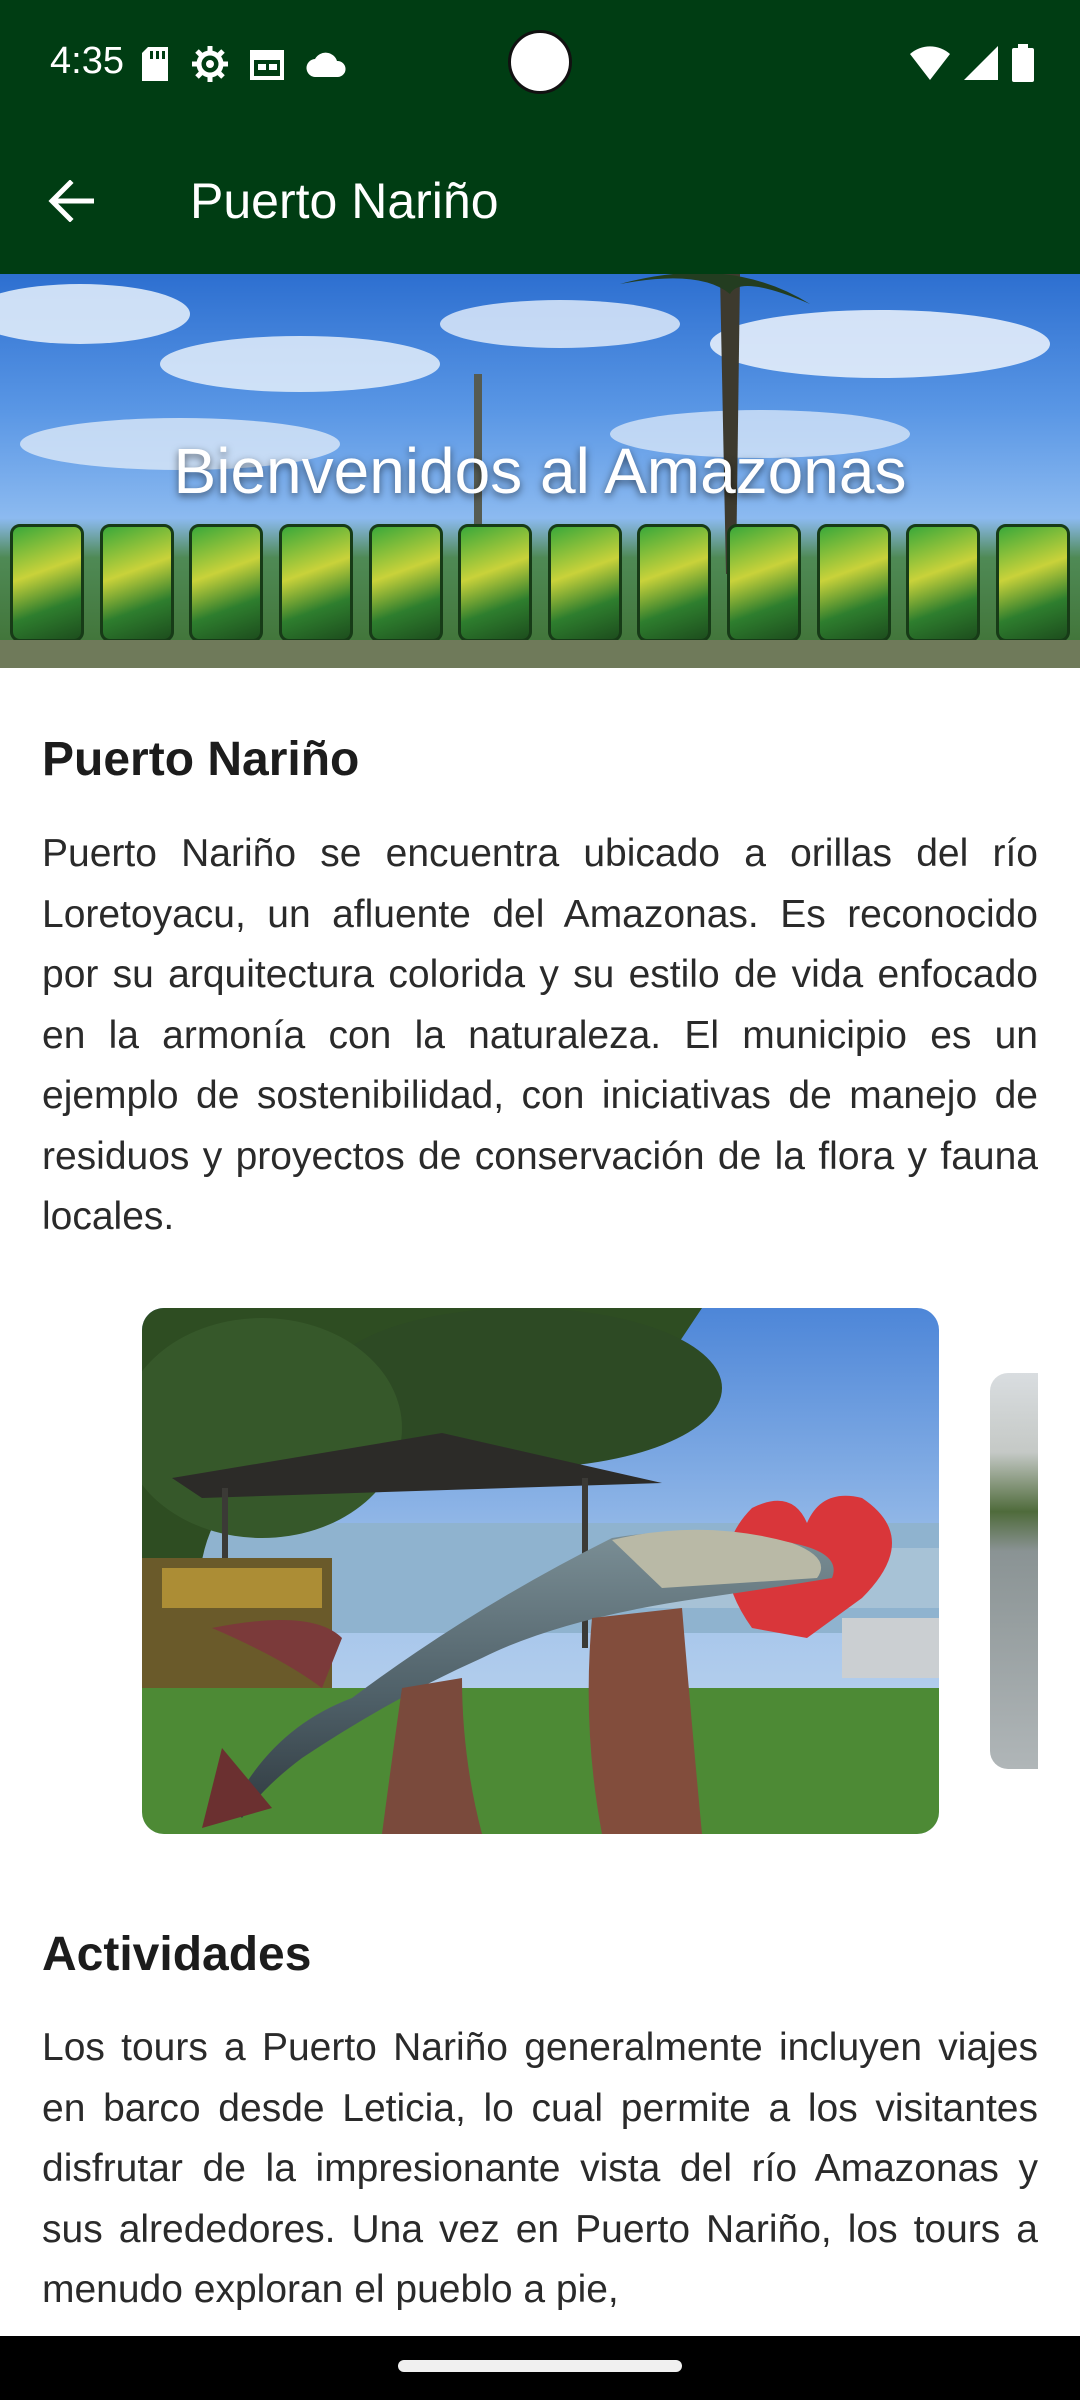 Image resolution: width=1080 pixels, height=2400 pixels. What do you see at coordinates (155, 64) in the screenshot?
I see `sd-card-icon` at bounding box center [155, 64].